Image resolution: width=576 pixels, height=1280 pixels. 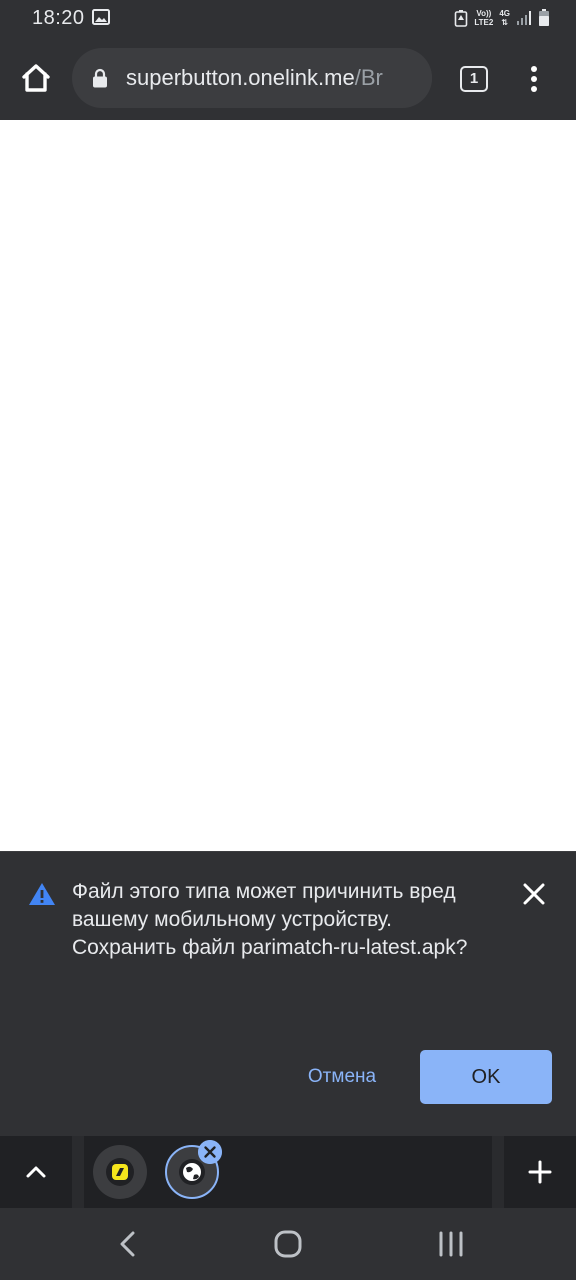 What do you see at coordinates (368, 77) in the screenshot?
I see `url-path: /Br` at bounding box center [368, 77].